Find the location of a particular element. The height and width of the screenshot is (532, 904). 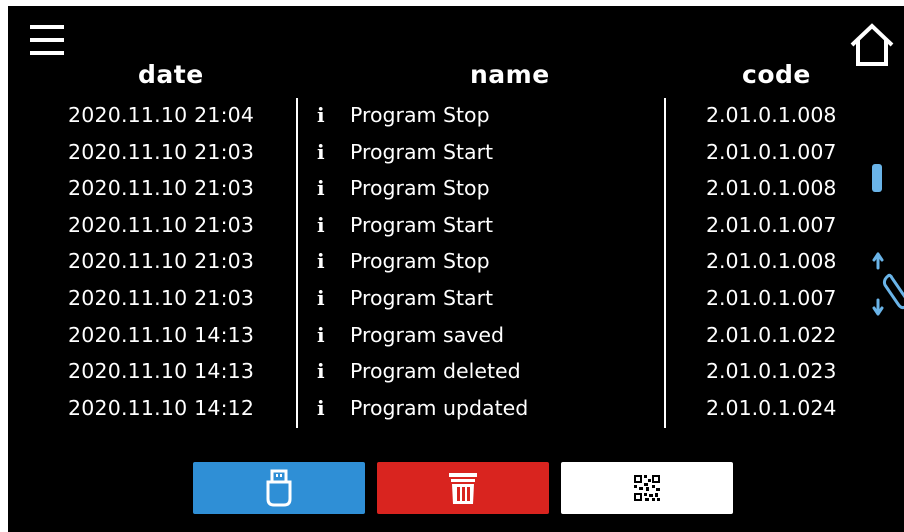

log-name: Program saved is located at coordinates (427, 334).